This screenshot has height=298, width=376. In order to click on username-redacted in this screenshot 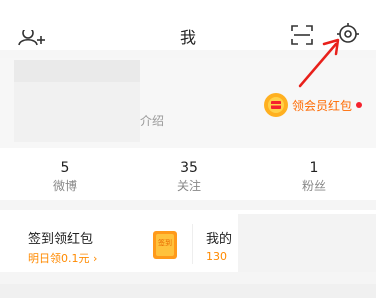, I will do `click(77, 71)`.